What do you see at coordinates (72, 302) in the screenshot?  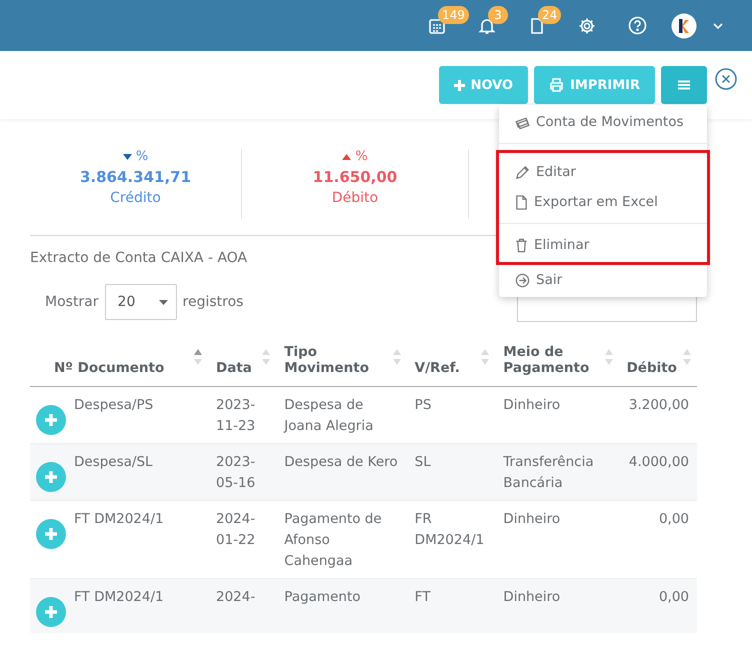 I see `show-label: Mostrar` at bounding box center [72, 302].